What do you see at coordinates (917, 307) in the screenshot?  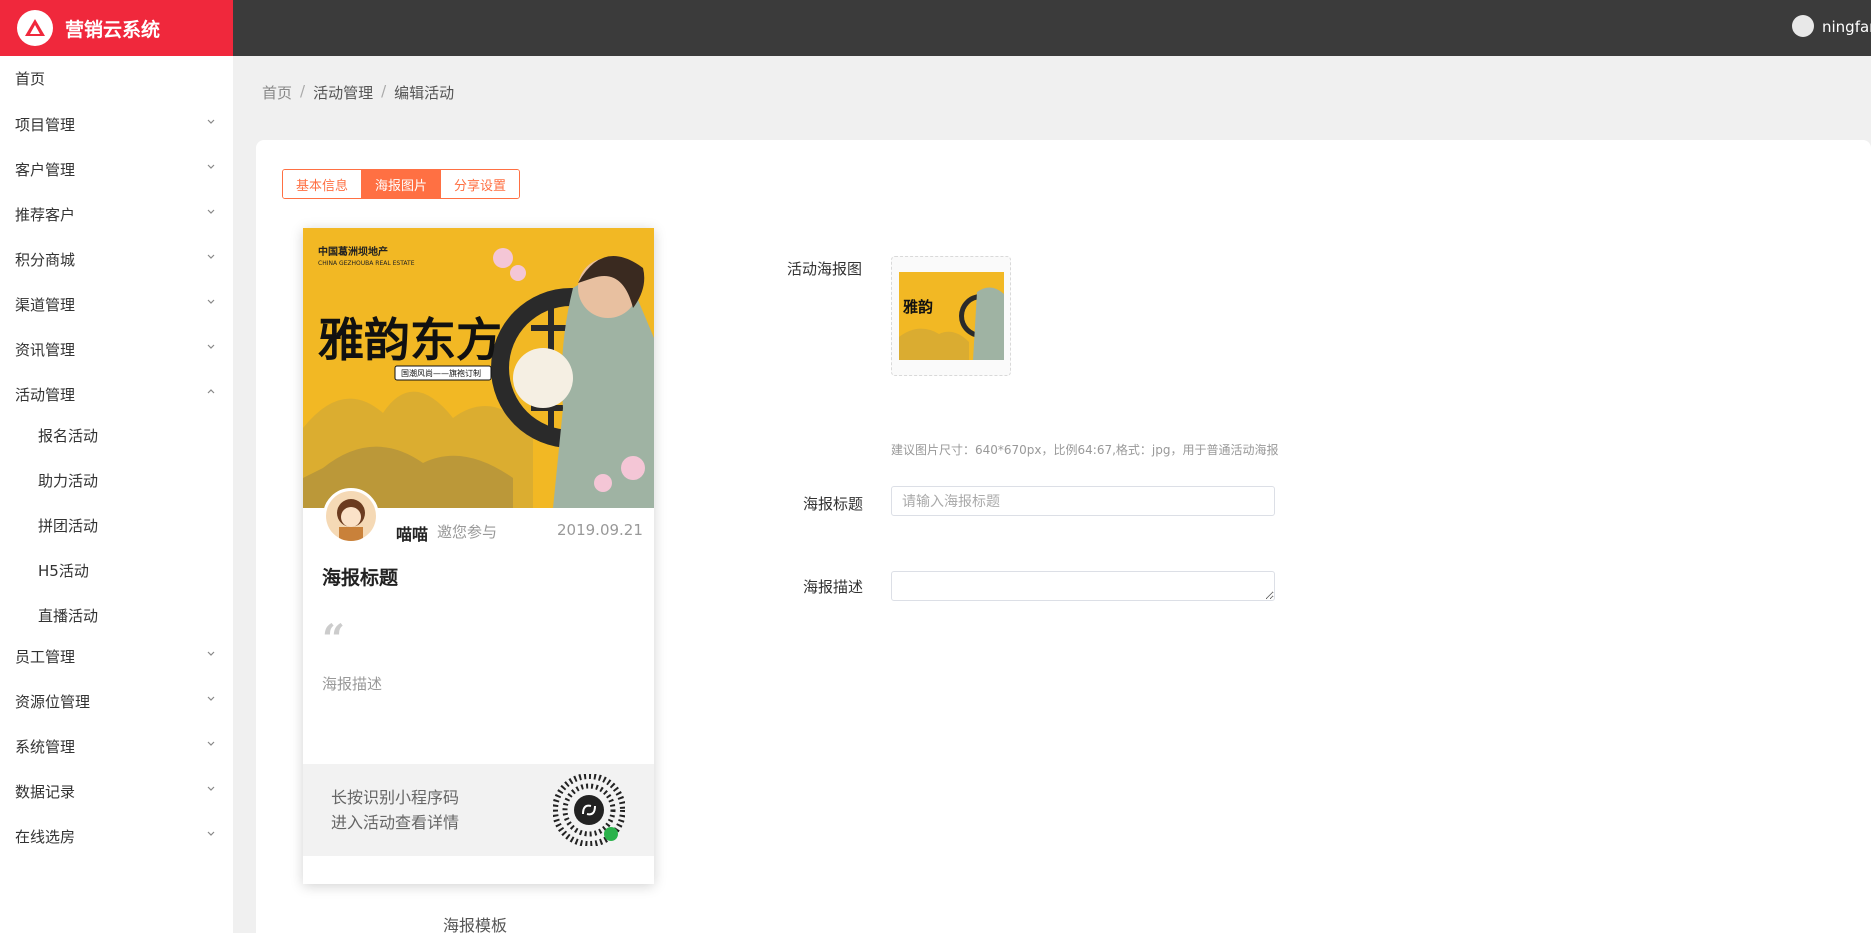 I see `svg-text: 雅韵` at bounding box center [917, 307].